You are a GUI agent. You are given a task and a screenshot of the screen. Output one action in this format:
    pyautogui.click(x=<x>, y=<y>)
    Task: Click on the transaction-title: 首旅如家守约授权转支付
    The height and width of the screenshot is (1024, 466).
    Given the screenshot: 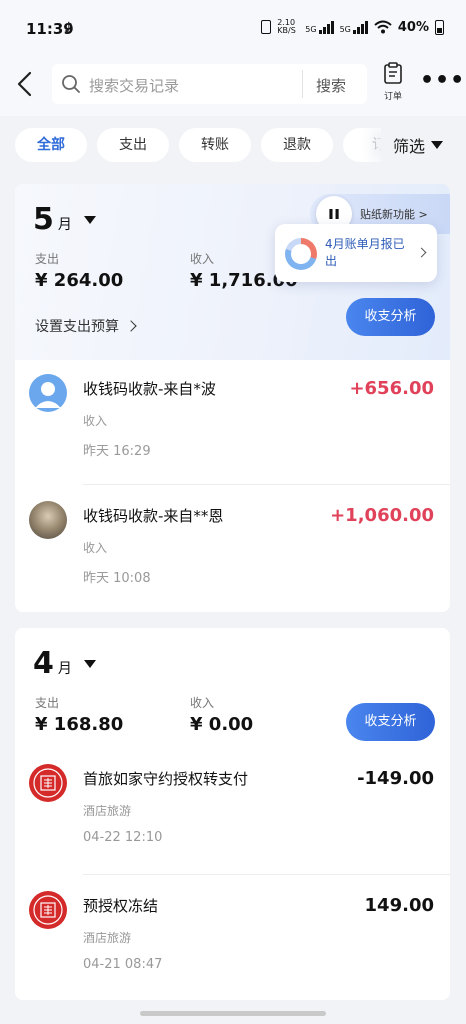 What is the action you would take?
    pyautogui.click(x=166, y=779)
    